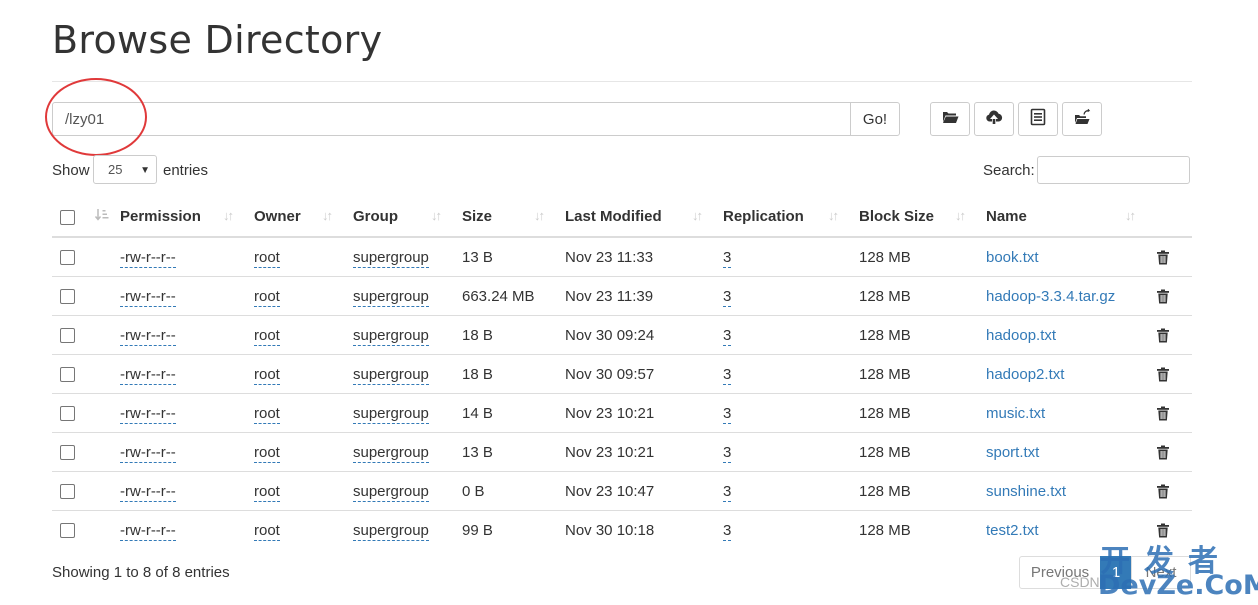  Describe the element at coordinates (145, 170) in the screenshot. I see `chevron-down-icon: ▼` at that location.